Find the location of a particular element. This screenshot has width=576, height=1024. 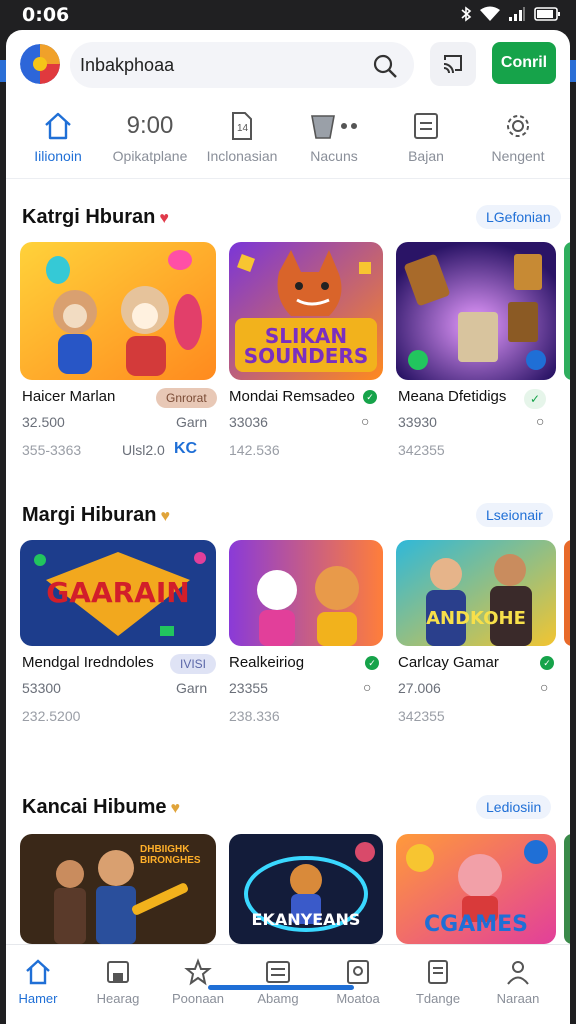

game-title: Carlcay Gamar is located at coordinates (448, 662).